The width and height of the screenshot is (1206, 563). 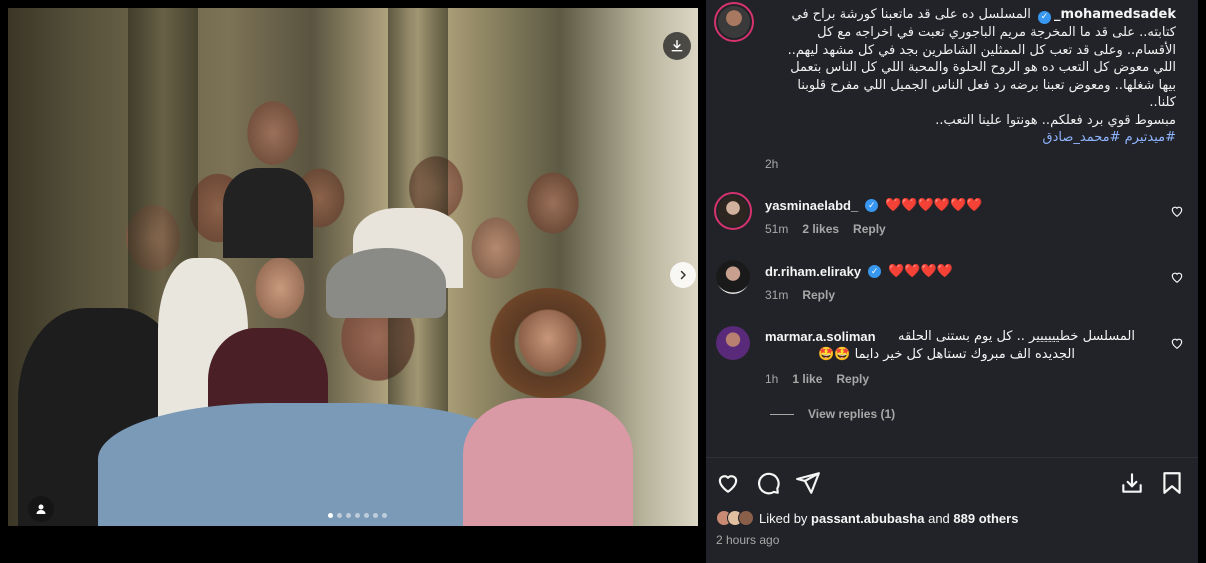 What do you see at coordinates (970, 138) in the screenshot?
I see `caption-hashtags: #ميدتيرم #محمد_صادق` at bounding box center [970, 138].